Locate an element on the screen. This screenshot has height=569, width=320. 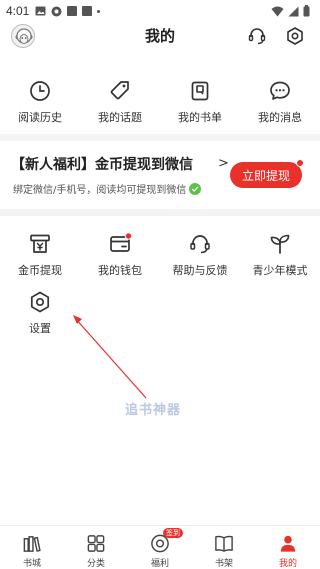
tab-category-label: 分类 is located at coordinates (95, 564).